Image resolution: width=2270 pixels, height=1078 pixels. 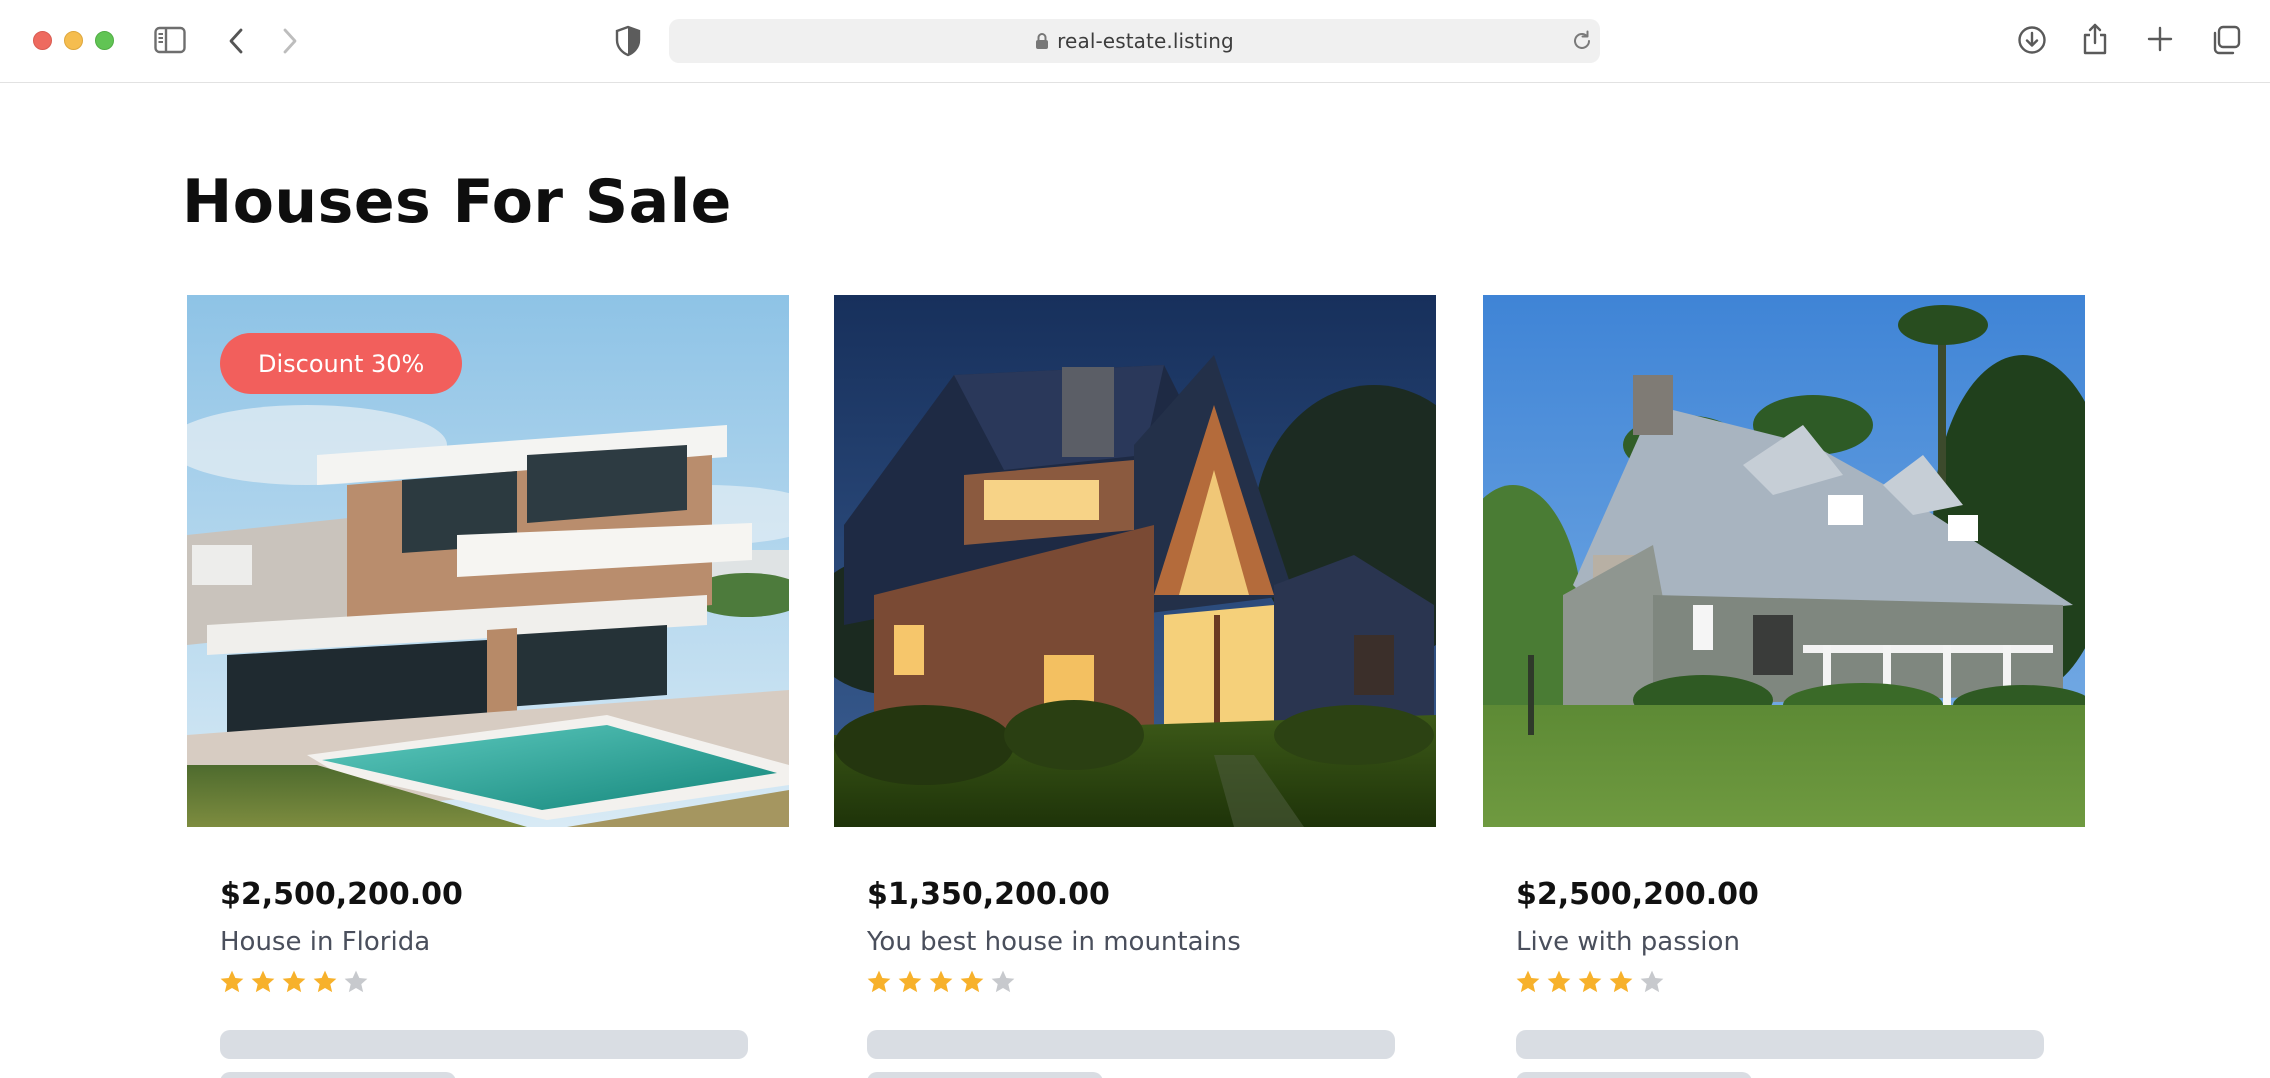 What do you see at coordinates (42, 40) in the screenshot?
I see `close-window-button` at bounding box center [42, 40].